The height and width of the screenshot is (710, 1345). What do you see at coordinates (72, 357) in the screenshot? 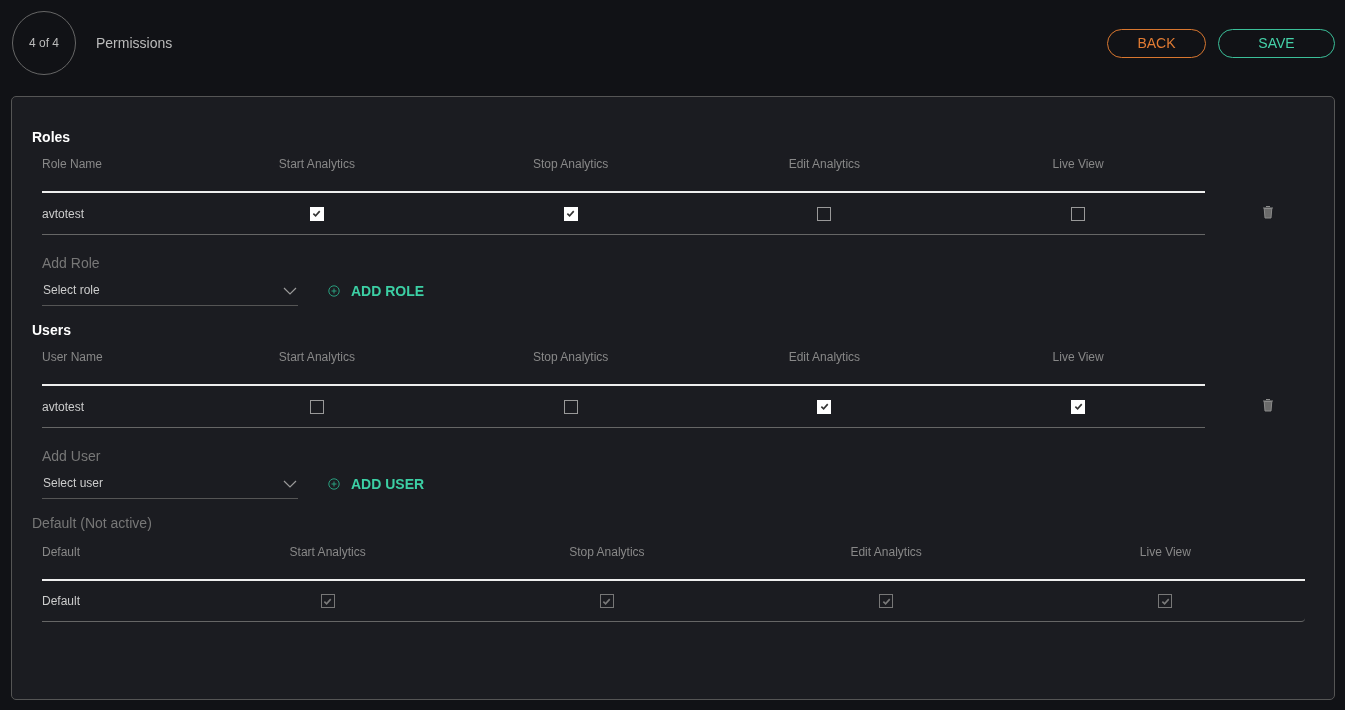
I see `column-header: User Name` at bounding box center [72, 357].